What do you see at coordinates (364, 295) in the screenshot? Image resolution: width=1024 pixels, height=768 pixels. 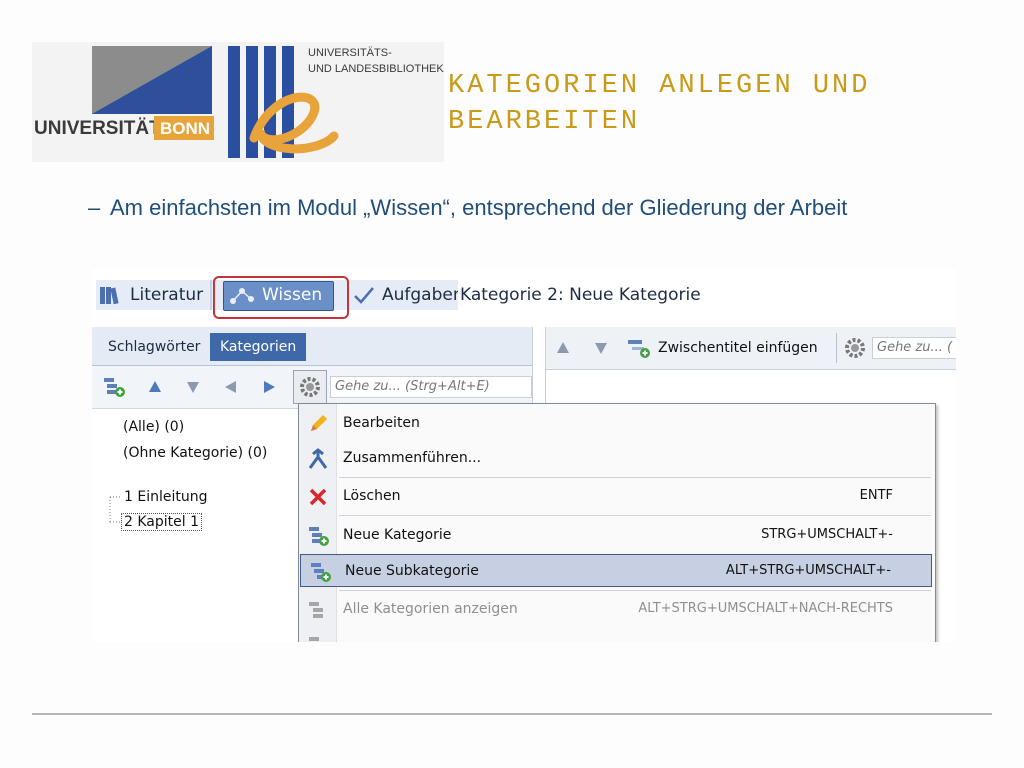 I see `checkmark-icon` at bounding box center [364, 295].